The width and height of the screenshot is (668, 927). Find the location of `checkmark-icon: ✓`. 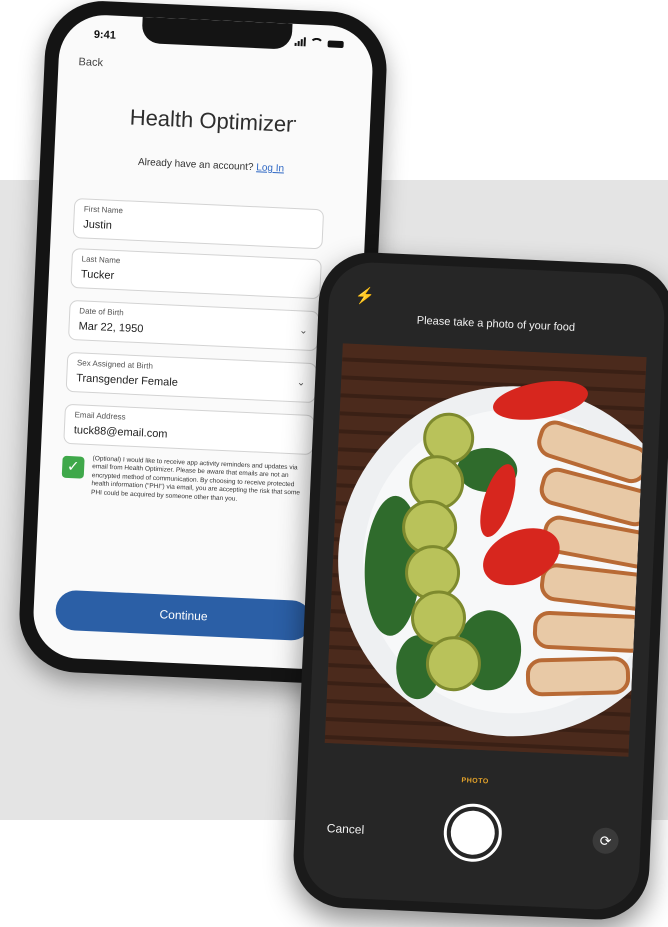

checkmark-icon: ✓ is located at coordinates (73, 466).